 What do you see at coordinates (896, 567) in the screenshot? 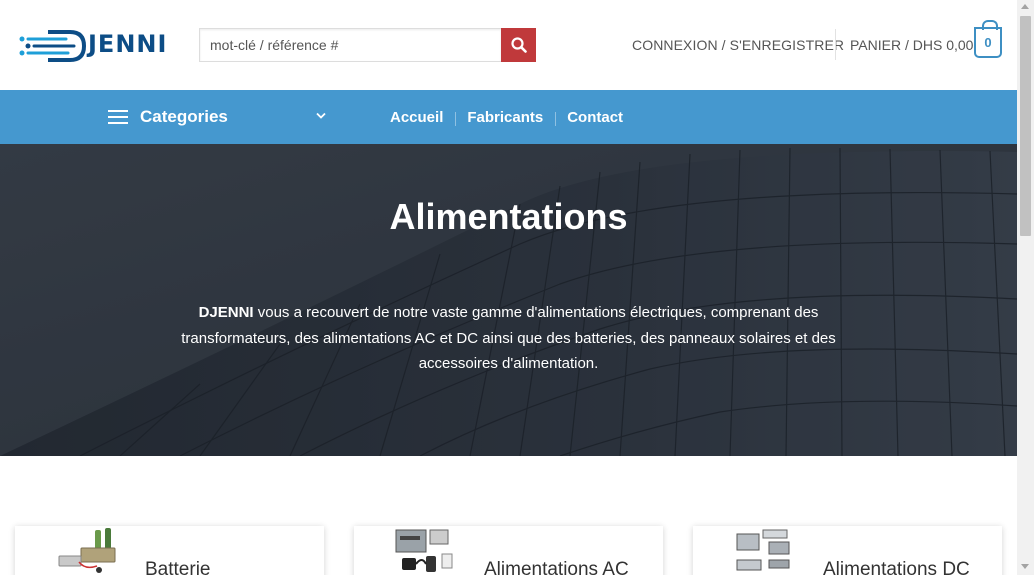
I see `category-card-title: Alimentations DC` at bounding box center [896, 567].